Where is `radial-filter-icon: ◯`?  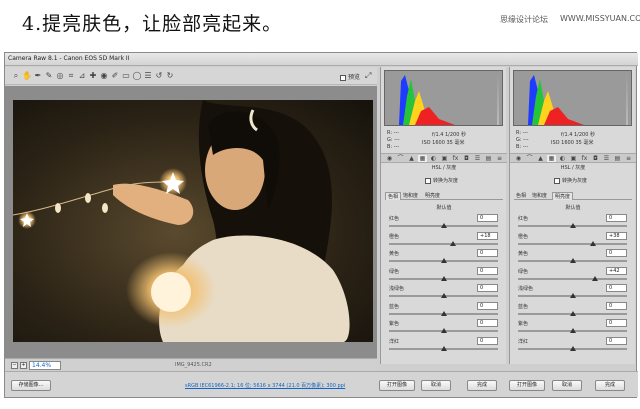 radial-filter-icon: ◯ is located at coordinates (137, 76).